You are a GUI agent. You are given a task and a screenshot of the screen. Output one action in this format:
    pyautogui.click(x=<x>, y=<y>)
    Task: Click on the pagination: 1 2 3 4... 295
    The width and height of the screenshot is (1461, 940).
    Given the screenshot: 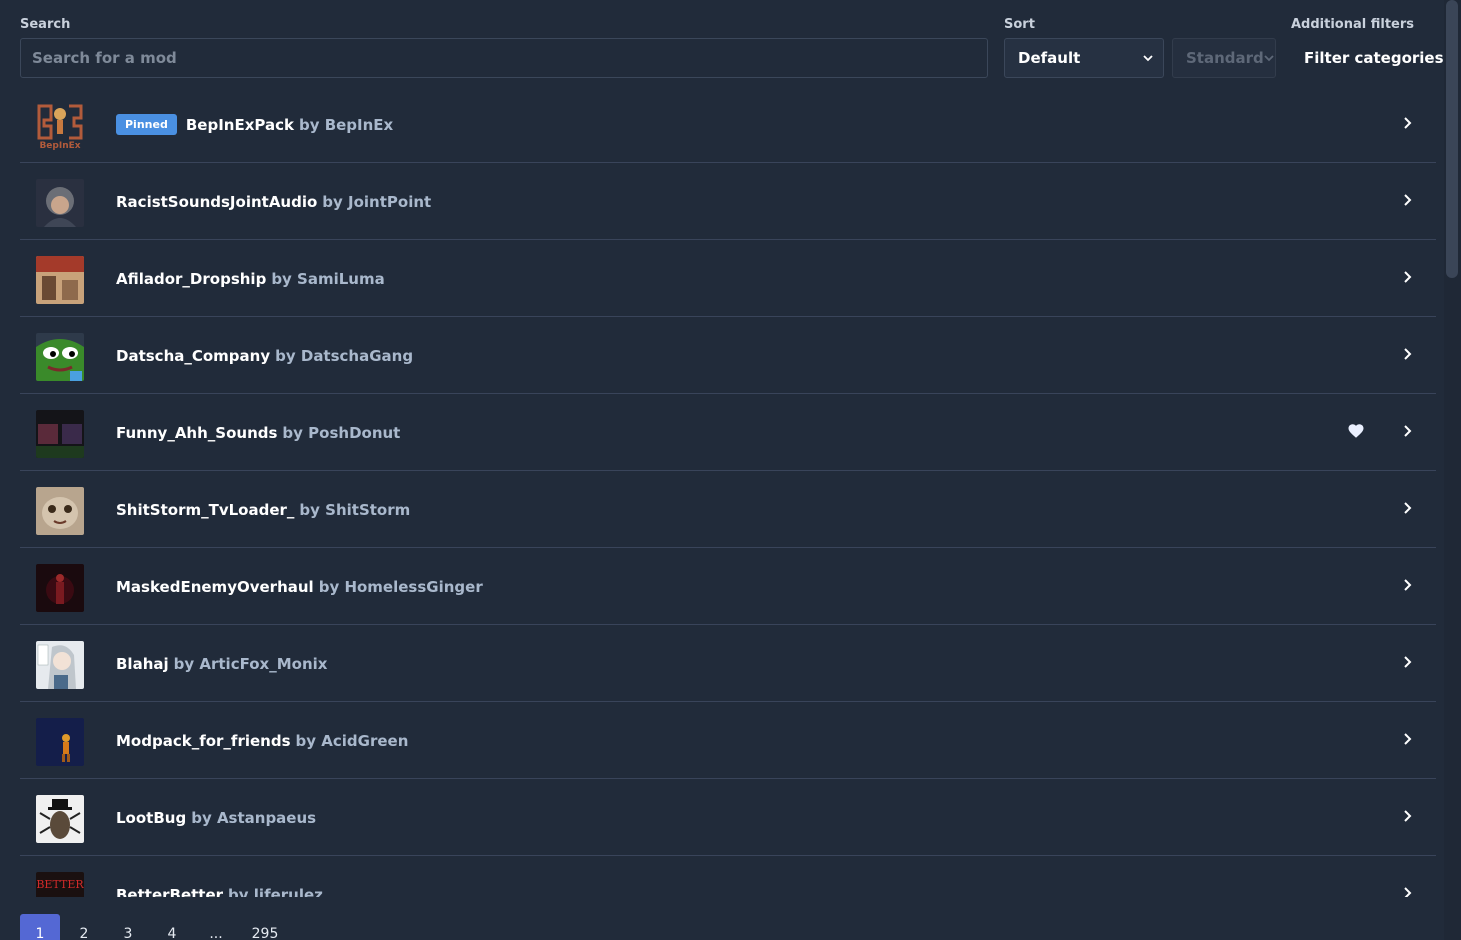 What is the action you would take?
    pyautogui.click(x=157, y=927)
    